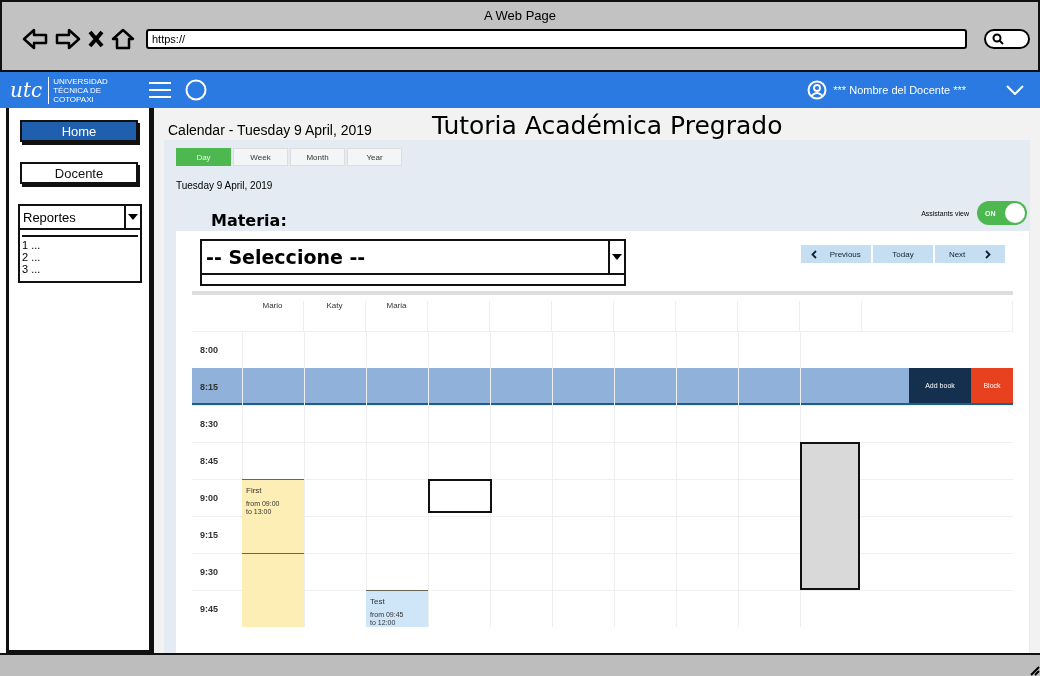  Describe the element at coordinates (209, 571) in the screenshot. I see `time-label: 9:30` at that location.